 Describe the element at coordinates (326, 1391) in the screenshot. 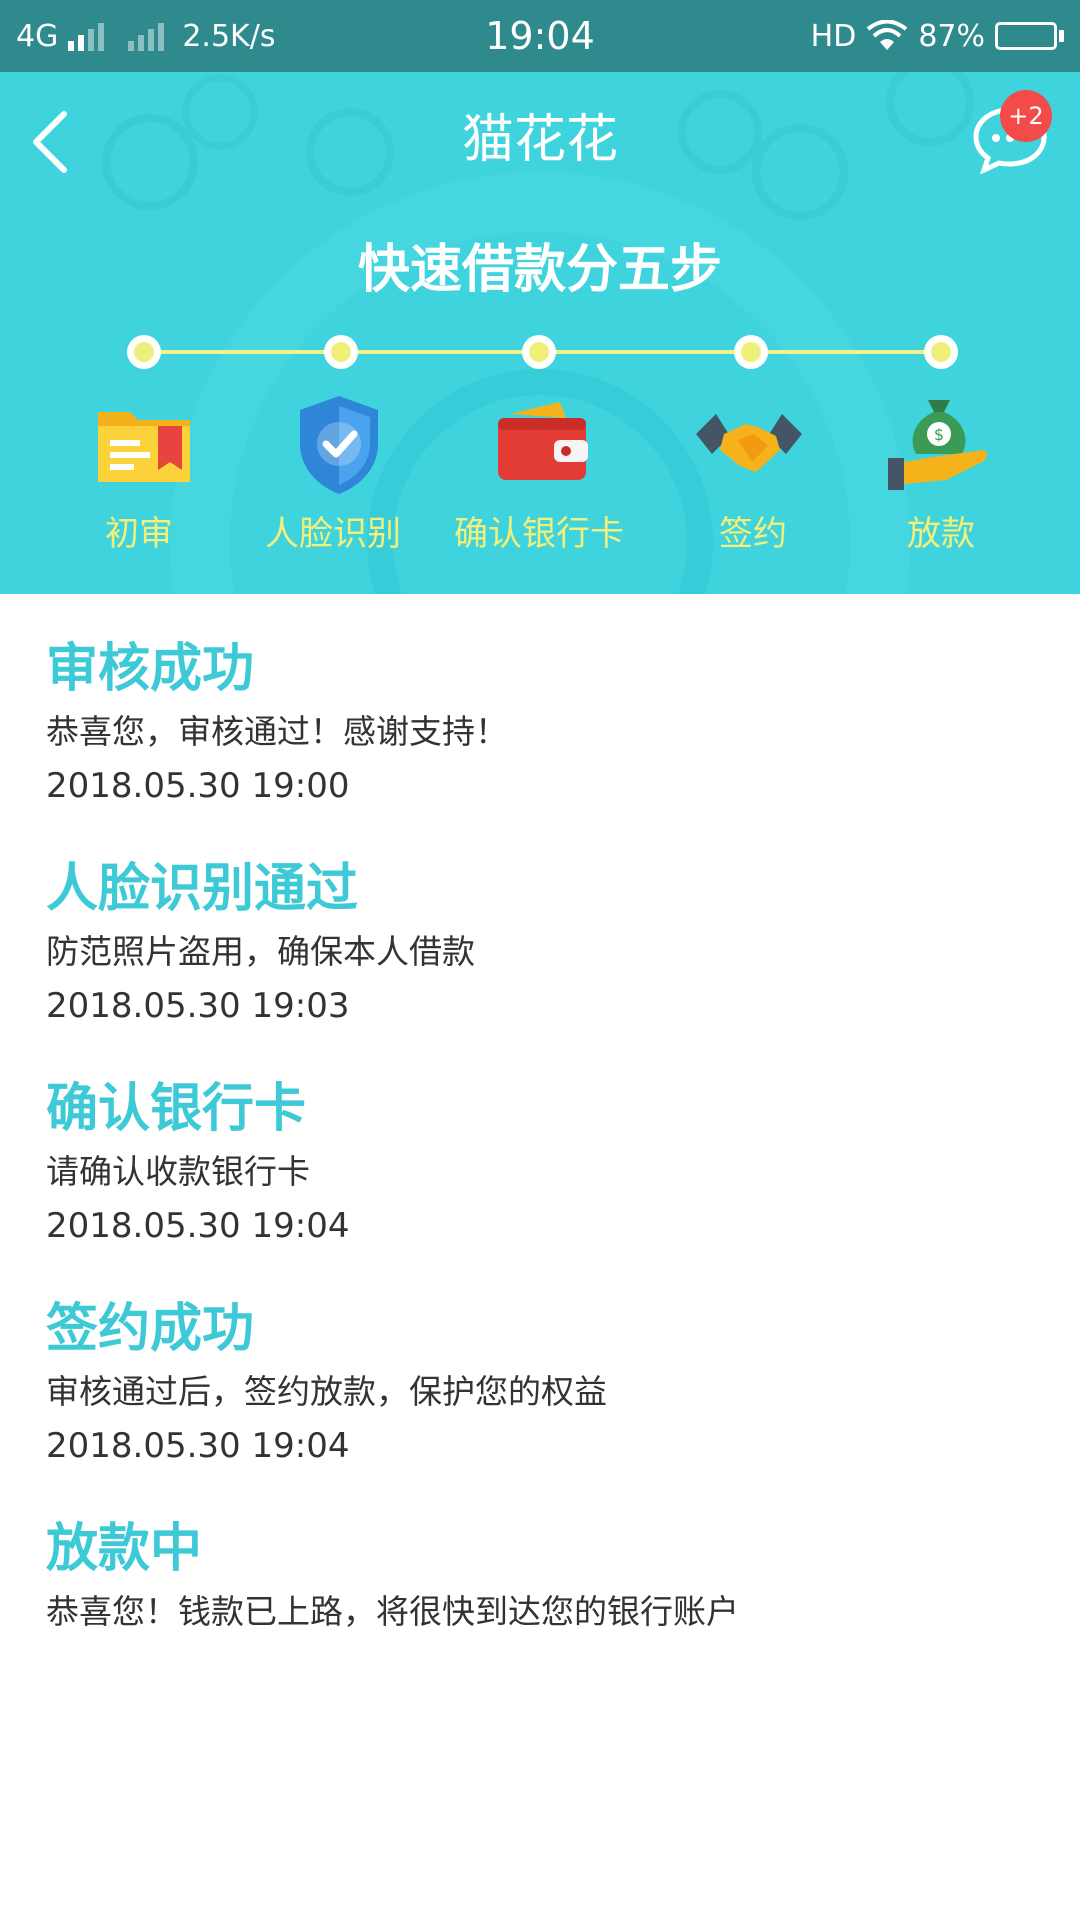

I see `timeline-desc: 审核通过后，签约放款，保护您的权益` at that location.